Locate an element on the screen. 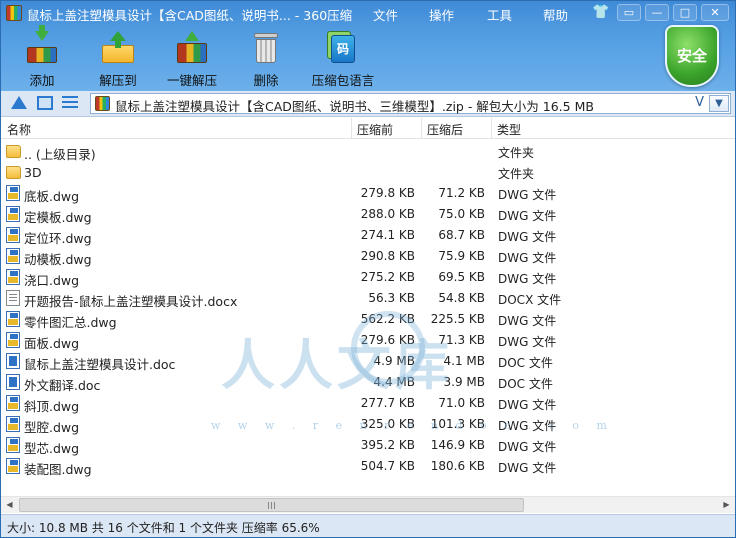 The width and height of the screenshot is (736, 538). file-packed-size: 75.9 KB is located at coordinates (461, 256).